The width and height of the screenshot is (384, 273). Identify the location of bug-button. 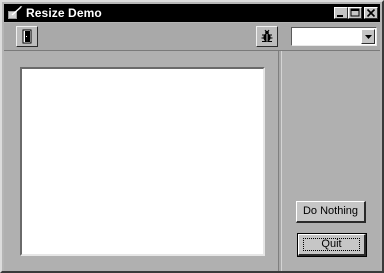
(267, 36).